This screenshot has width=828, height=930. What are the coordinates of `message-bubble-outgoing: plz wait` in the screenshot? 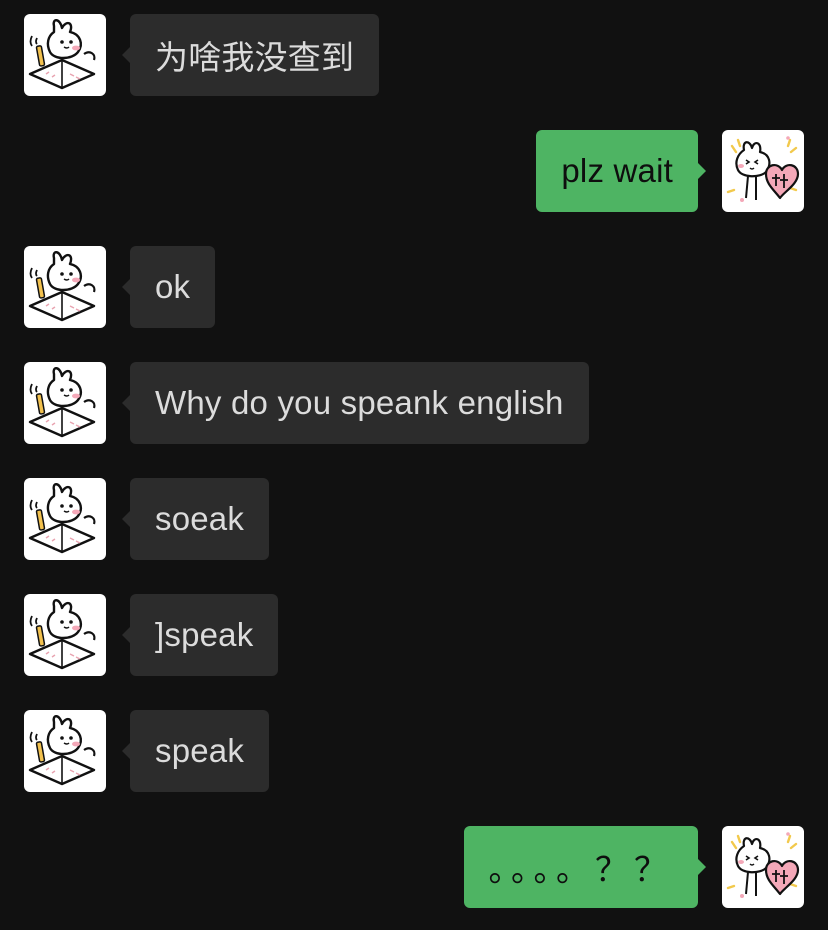 It's located at (621, 171).